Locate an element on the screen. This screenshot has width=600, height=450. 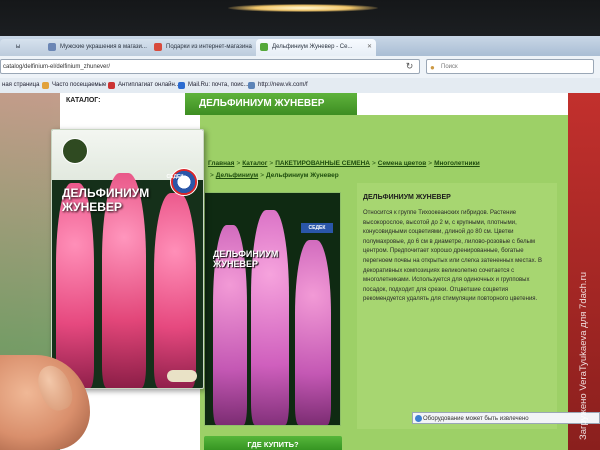
notification-text: Оборудование может быть извлечено is located at coordinates (476, 419).